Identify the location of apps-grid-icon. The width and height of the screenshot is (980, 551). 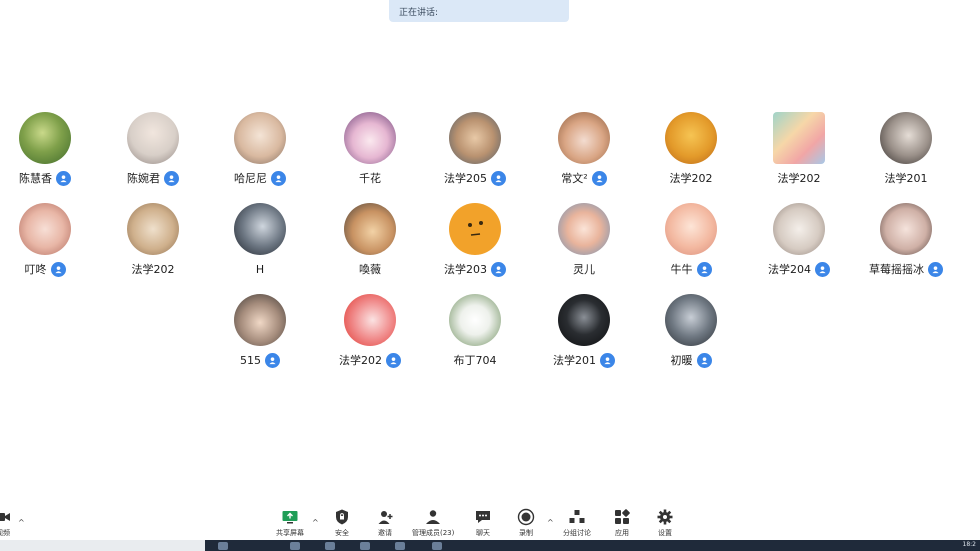
(622, 516).